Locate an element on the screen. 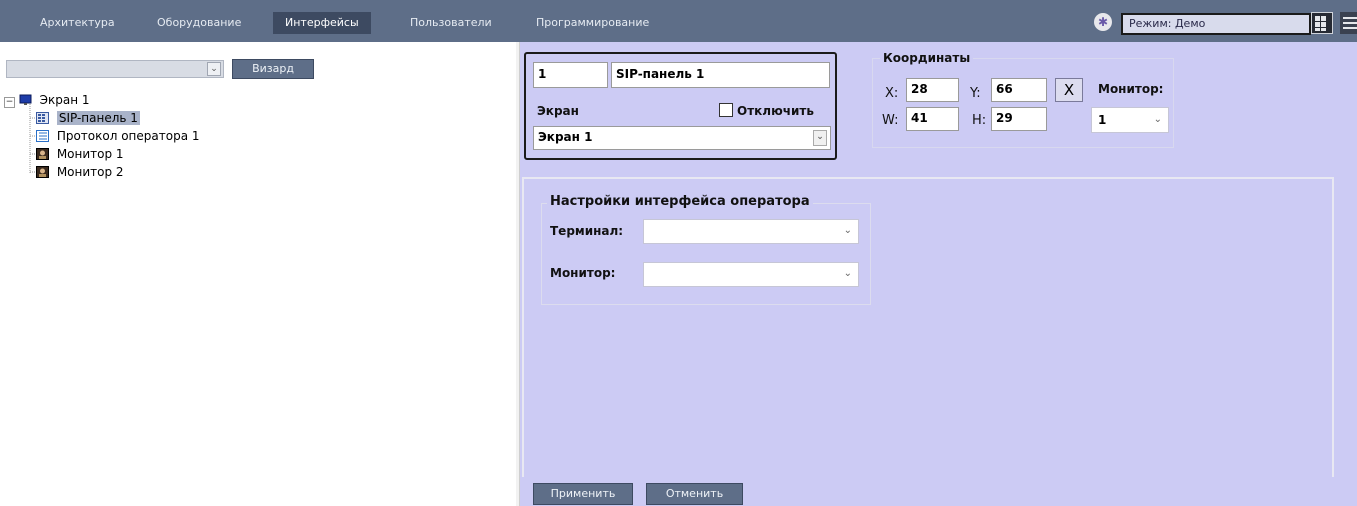 The height and width of the screenshot is (506, 1357). coordinates-group is located at coordinates (1023, 103).